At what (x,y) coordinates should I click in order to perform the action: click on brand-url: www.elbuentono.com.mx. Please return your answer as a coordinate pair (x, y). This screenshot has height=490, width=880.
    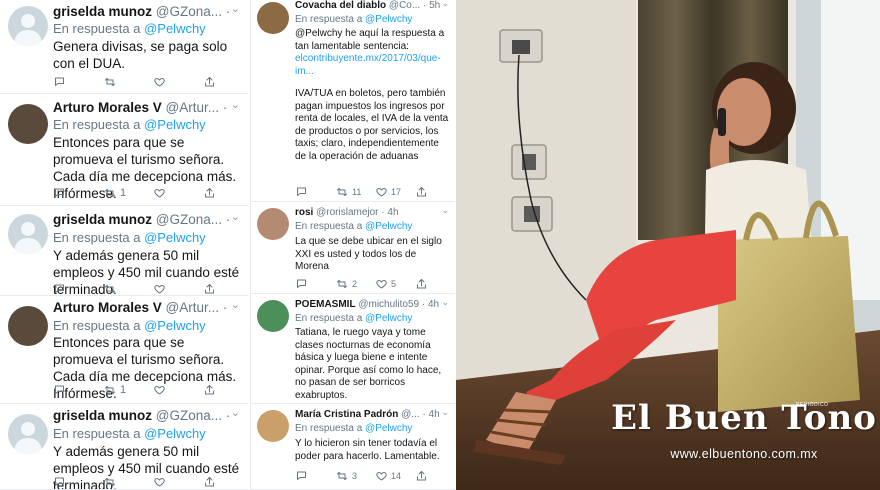
    Looking at the image, I should click on (744, 454).